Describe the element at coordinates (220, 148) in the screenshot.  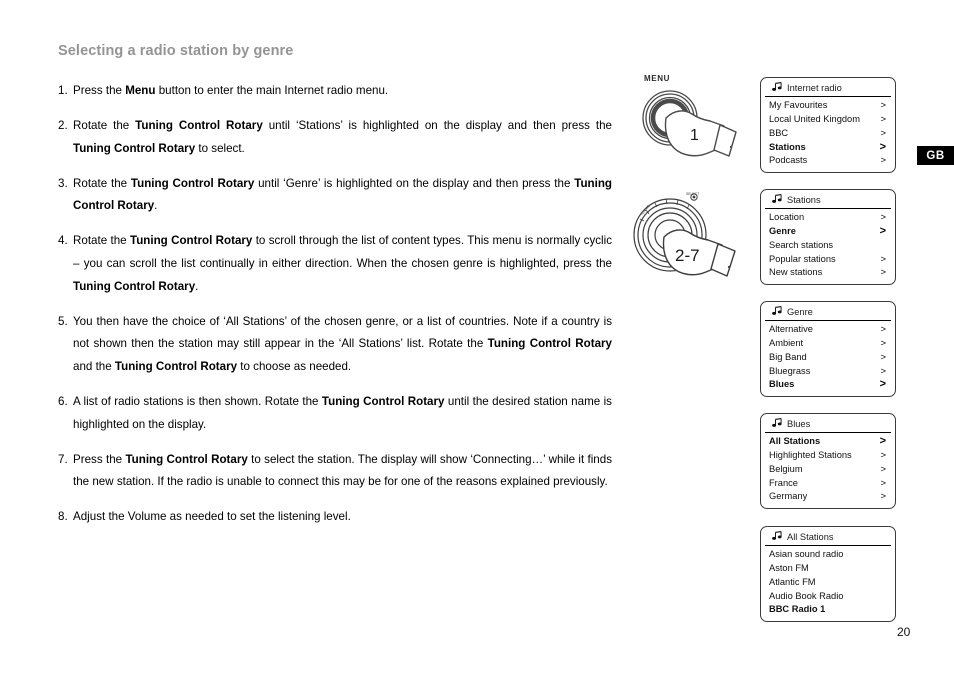
I see `step-text-run: to select.` at that location.